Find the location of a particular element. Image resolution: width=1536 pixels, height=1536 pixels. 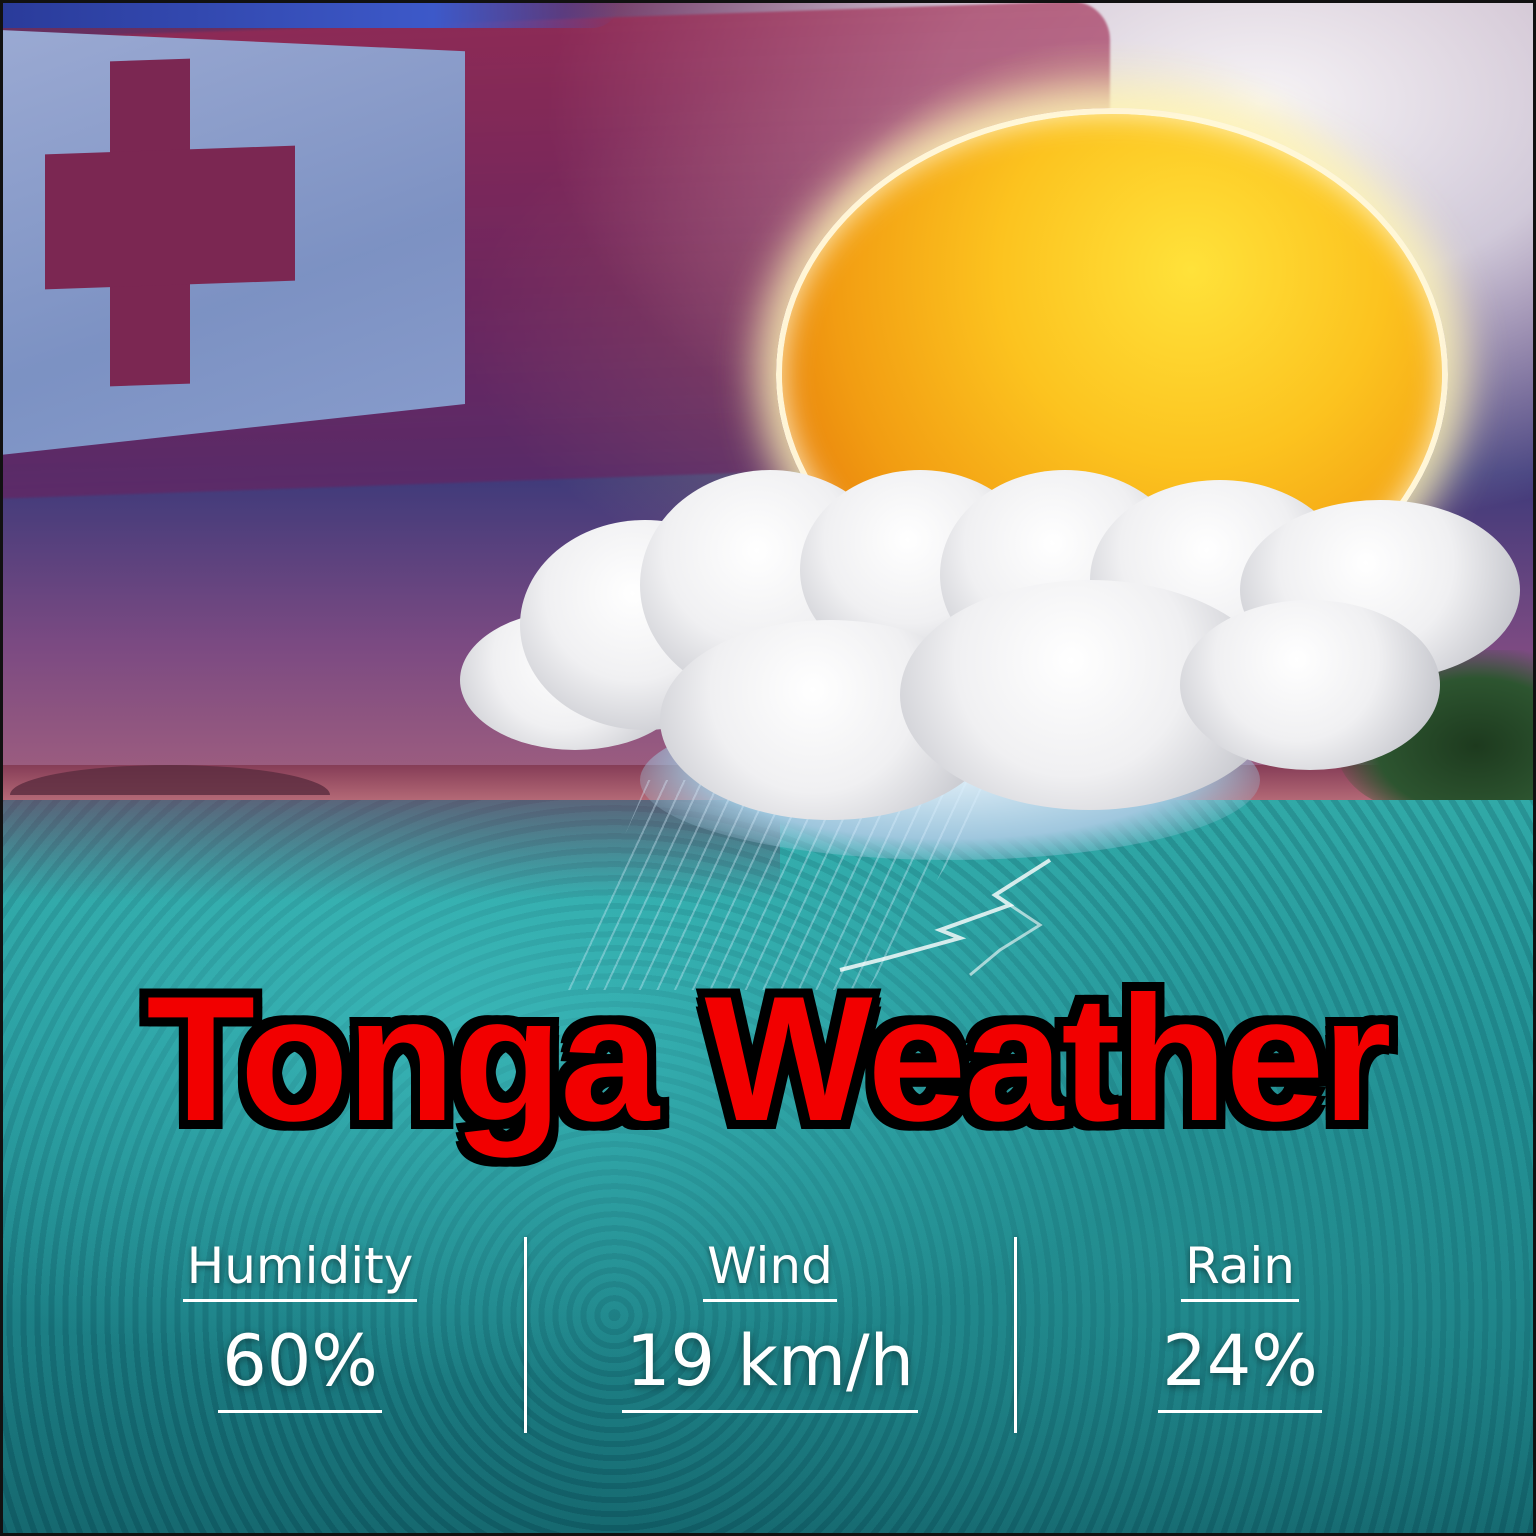

humidity-label: Humidity is located at coordinates (300, 1268).